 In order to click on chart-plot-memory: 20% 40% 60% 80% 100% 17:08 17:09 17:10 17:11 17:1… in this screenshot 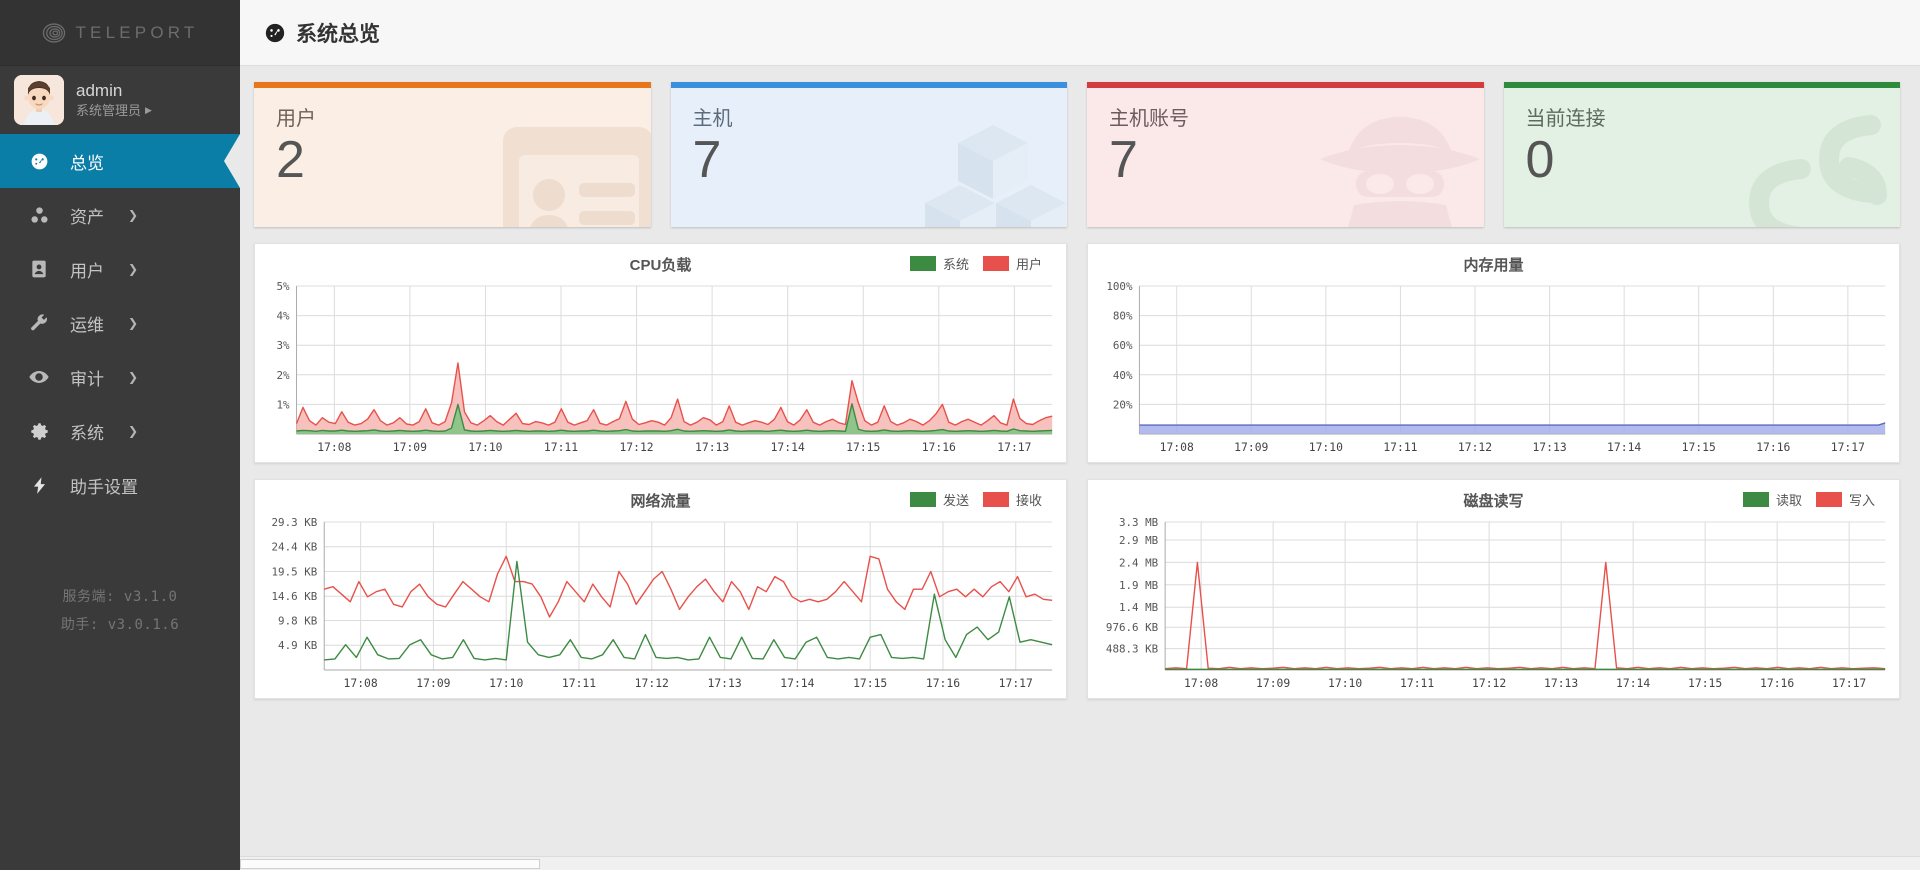, I will do `click(1502, 367)`.